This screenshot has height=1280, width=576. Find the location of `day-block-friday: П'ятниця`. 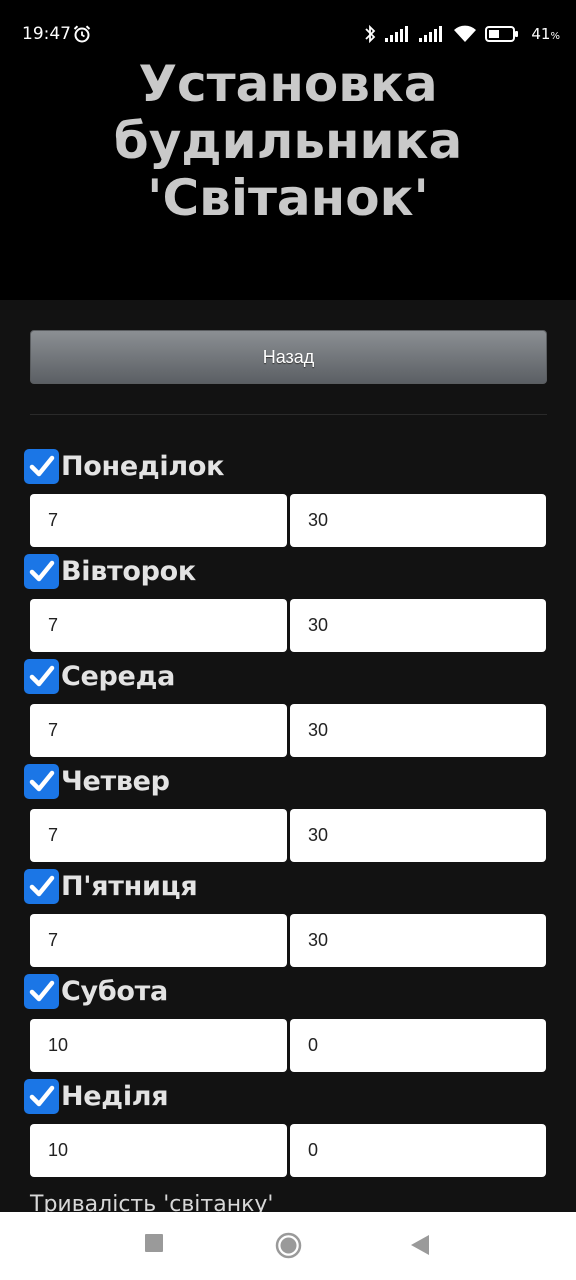

day-block-friday: П'ятниця is located at coordinates (288, 920).